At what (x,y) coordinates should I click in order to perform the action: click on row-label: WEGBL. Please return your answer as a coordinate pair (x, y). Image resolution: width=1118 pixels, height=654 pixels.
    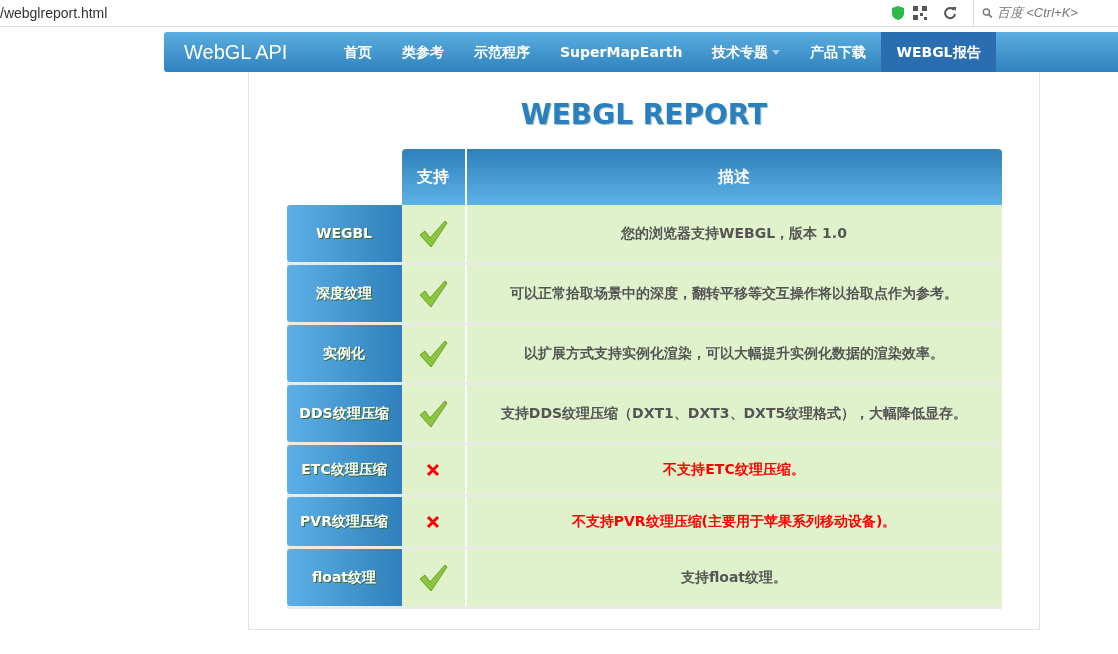
    Looking at the image, I should click on (344, 233).